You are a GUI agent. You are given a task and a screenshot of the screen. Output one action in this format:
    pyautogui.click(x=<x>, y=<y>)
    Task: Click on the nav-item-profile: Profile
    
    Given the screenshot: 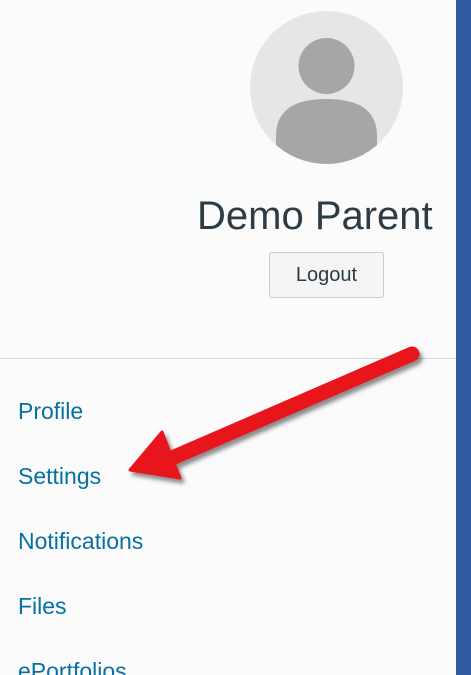 What is the action you would take?
    pyautogui.click(x=80, y=410)
    